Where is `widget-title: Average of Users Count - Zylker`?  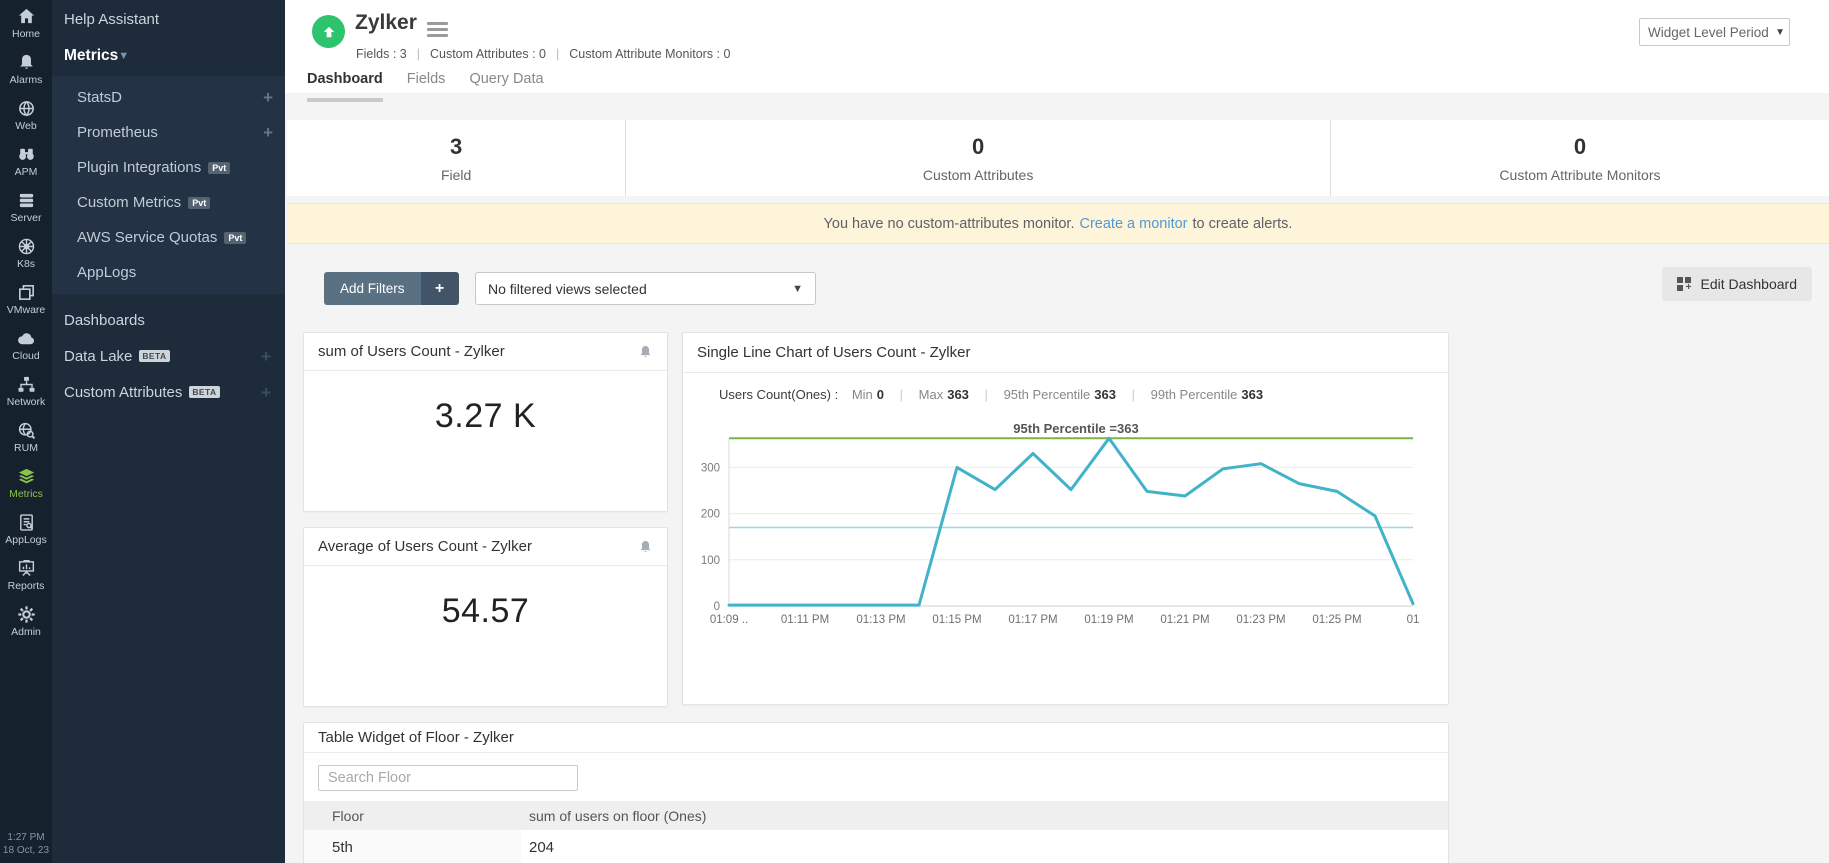
widget-title: Average of Users Count - Zylker is located at coordinates (425, 546).